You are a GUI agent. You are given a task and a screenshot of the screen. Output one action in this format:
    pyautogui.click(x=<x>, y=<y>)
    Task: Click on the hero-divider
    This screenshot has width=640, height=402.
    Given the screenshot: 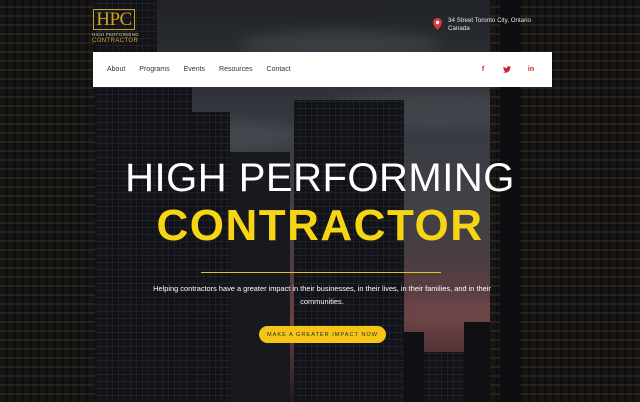 What is the action you would take?
    pyautogui.click(x=321, y=272)
    